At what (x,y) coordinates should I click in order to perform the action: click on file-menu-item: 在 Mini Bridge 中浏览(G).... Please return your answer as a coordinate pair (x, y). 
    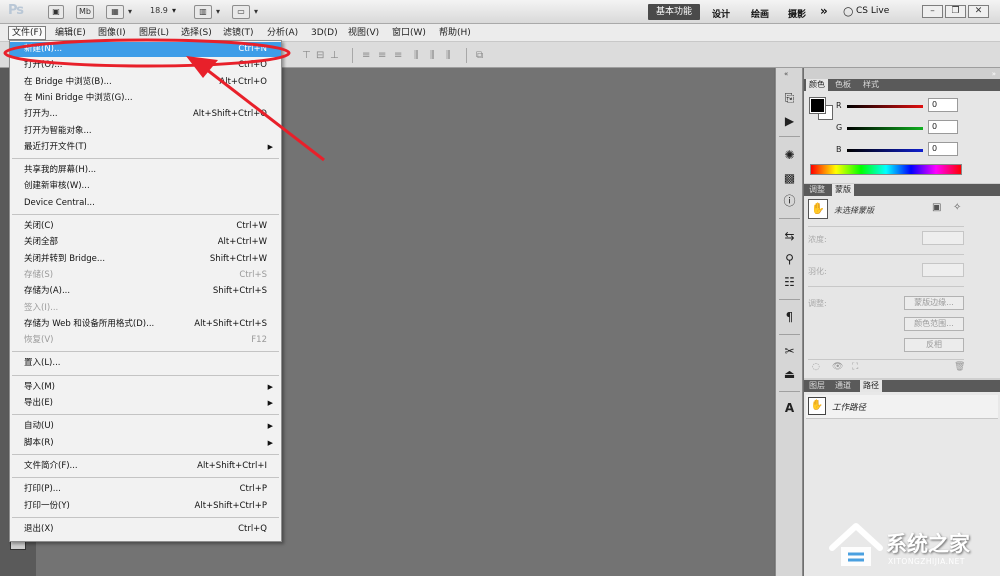
    Looking at the image, I should click on (145, 98).